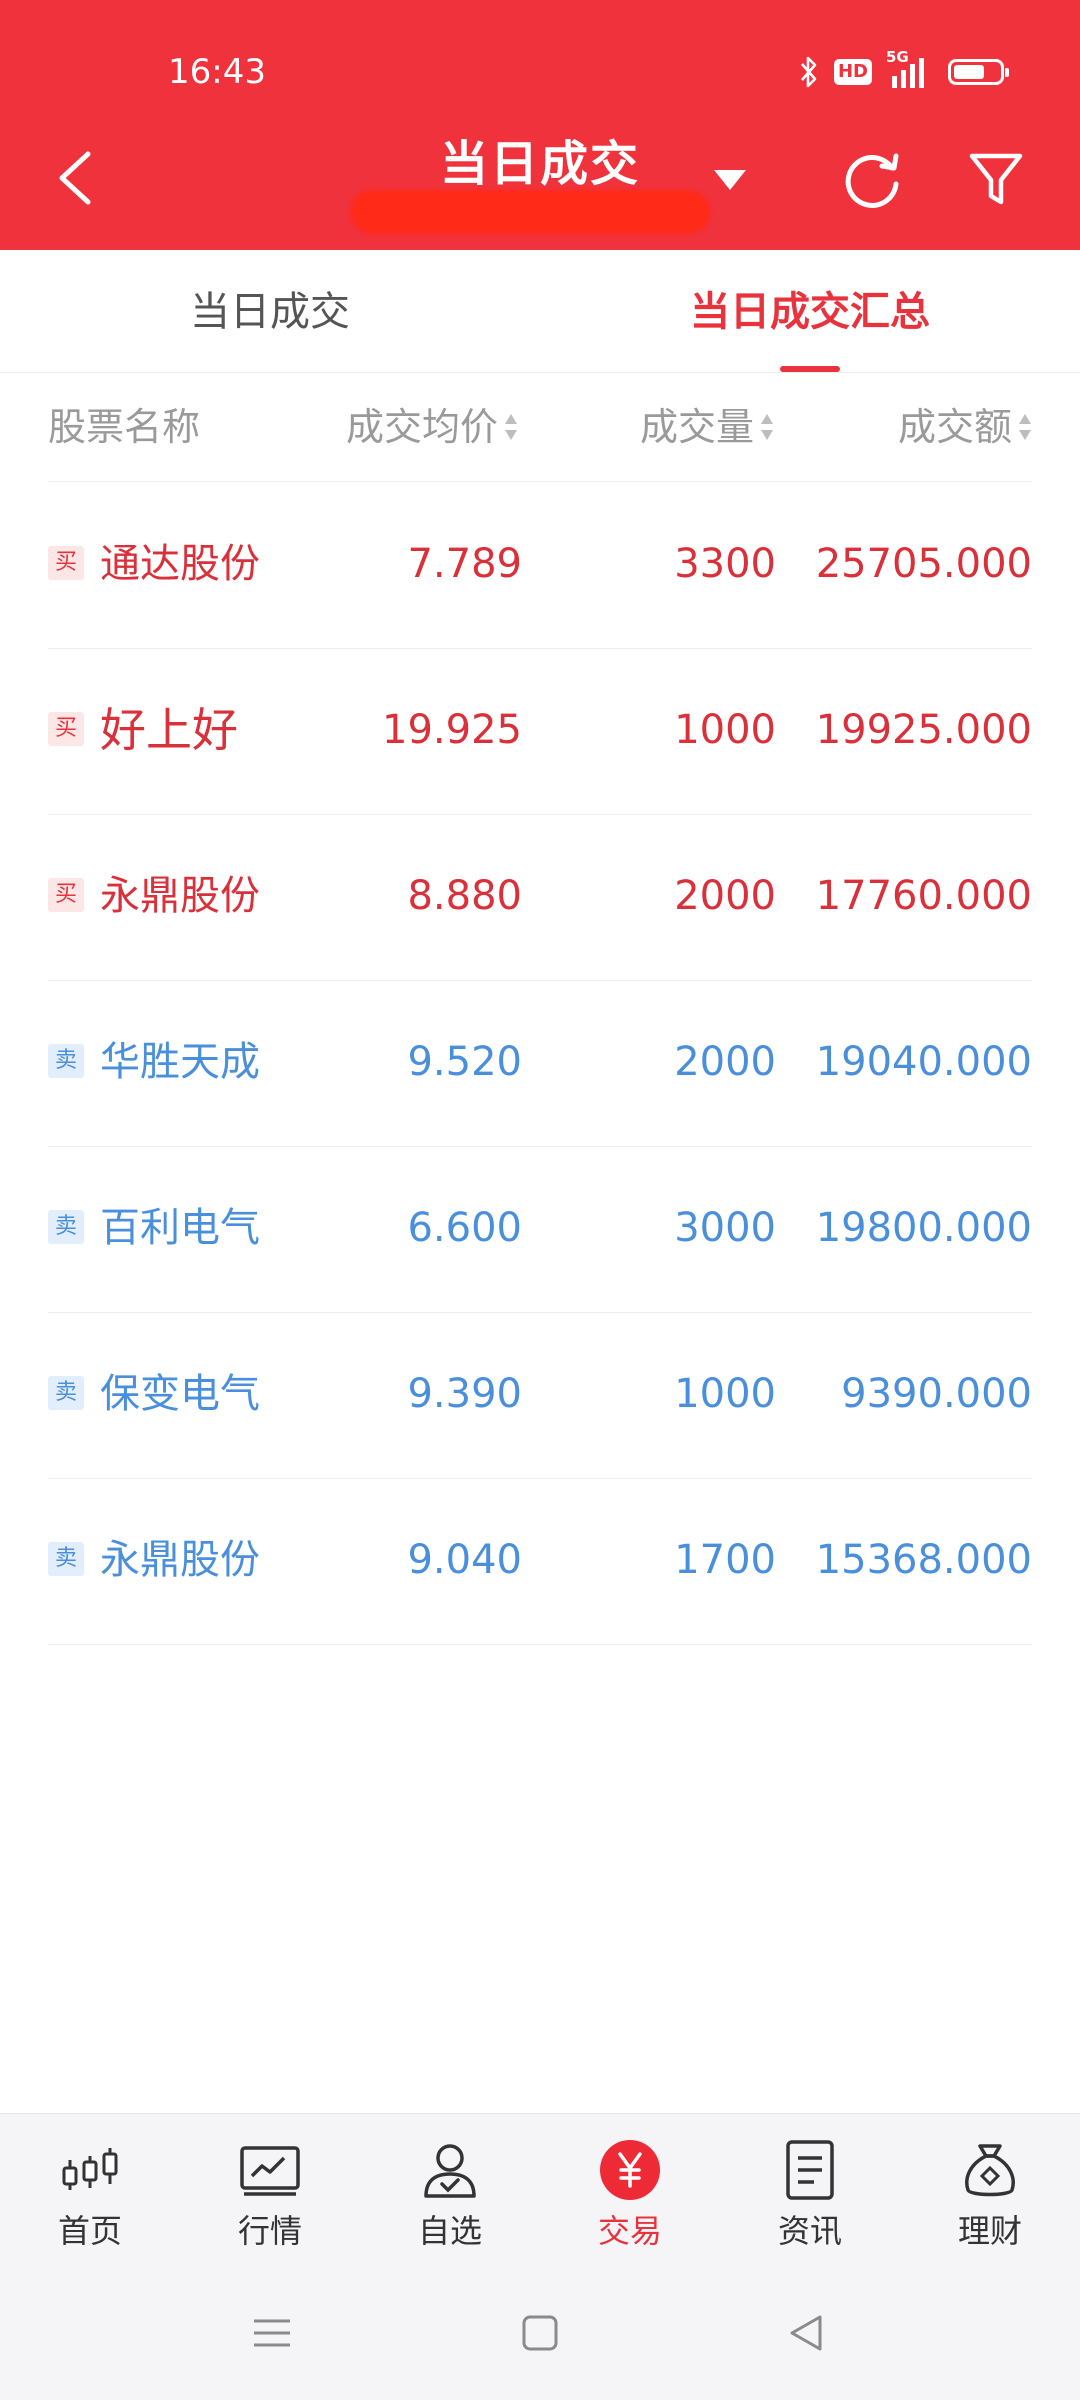  What do you see at coordinates (432, 427) in the screenshot?
I see `header-avg-price: 成交均价` at bounding box center [432, 427].